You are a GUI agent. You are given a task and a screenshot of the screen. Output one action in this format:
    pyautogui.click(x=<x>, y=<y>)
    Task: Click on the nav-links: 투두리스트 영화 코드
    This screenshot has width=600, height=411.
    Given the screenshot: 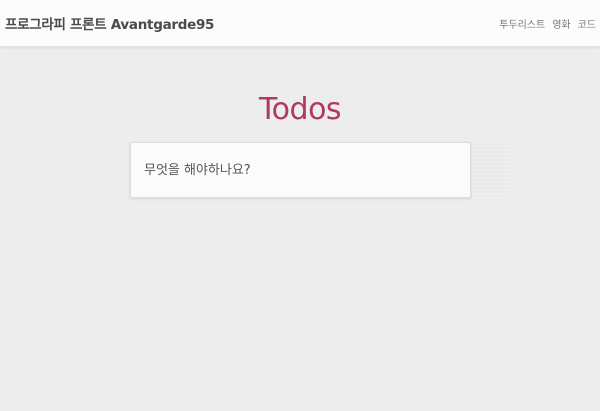 What is the action you would take?
    pyautogui.click(x=544, y=23)
    